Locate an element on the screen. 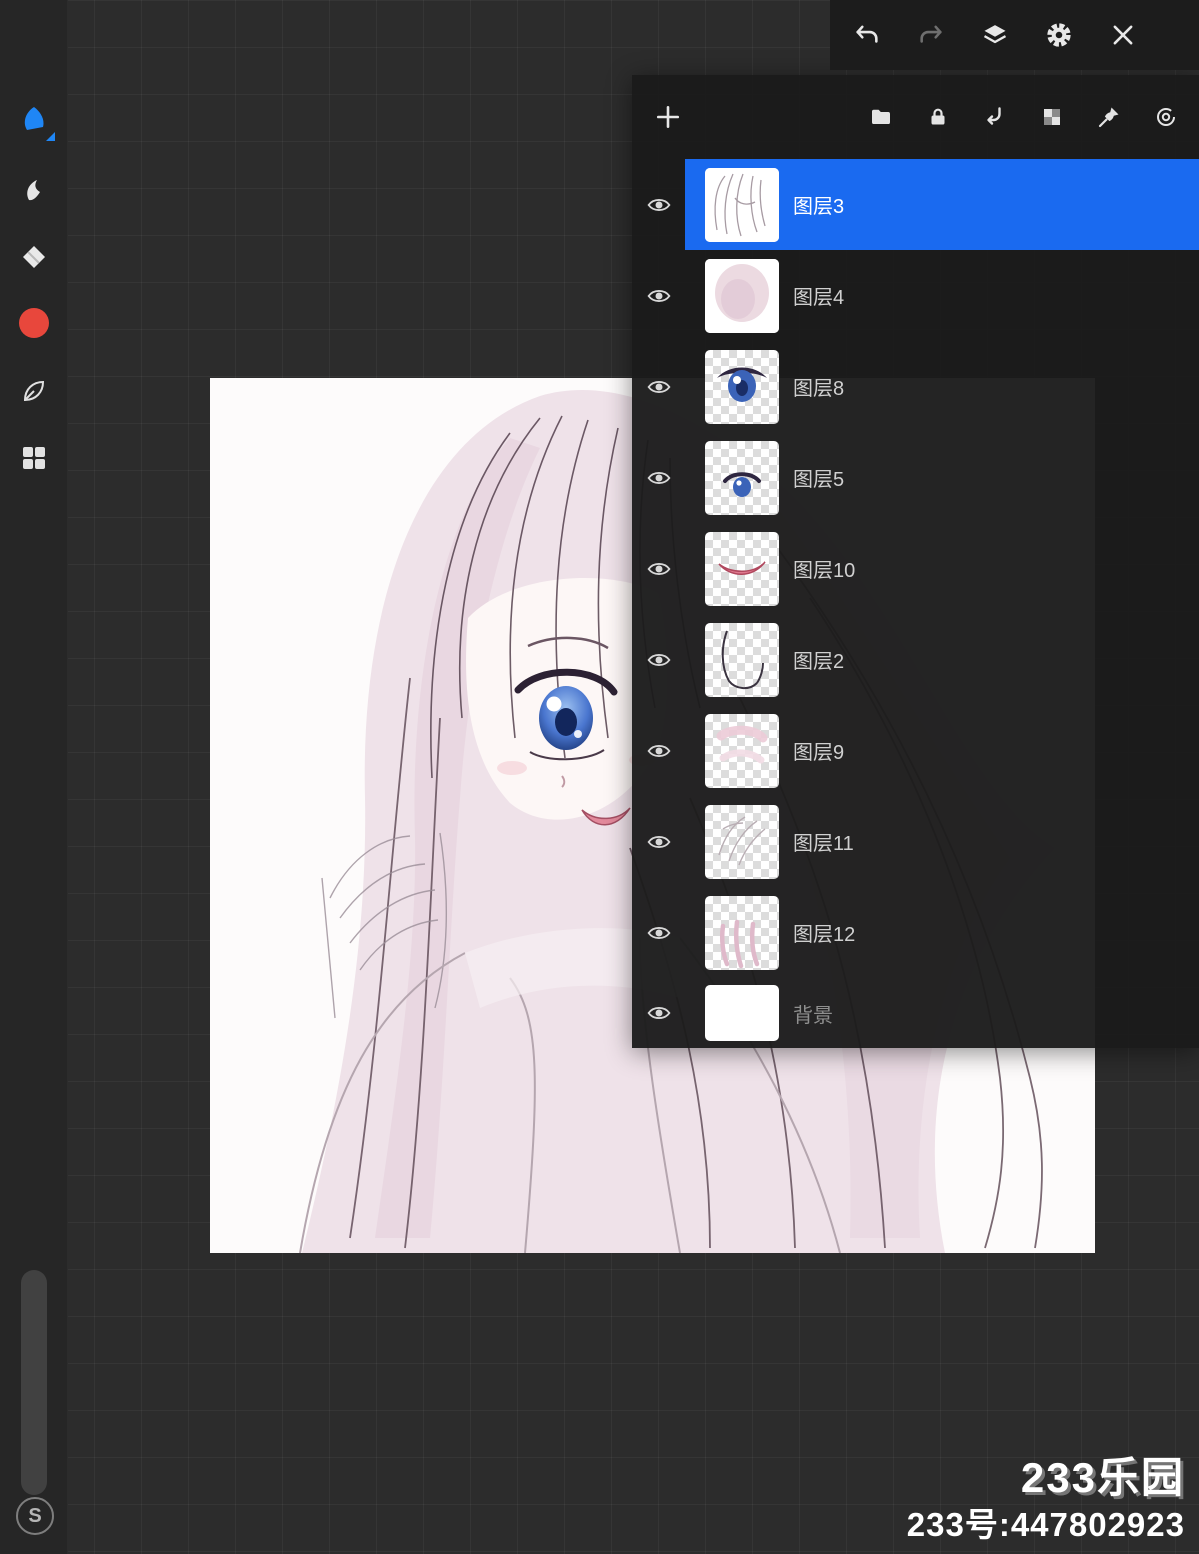 The image size is (1199, 1554). layer-row-content: 图层11 is located at coordinates (942, 841).